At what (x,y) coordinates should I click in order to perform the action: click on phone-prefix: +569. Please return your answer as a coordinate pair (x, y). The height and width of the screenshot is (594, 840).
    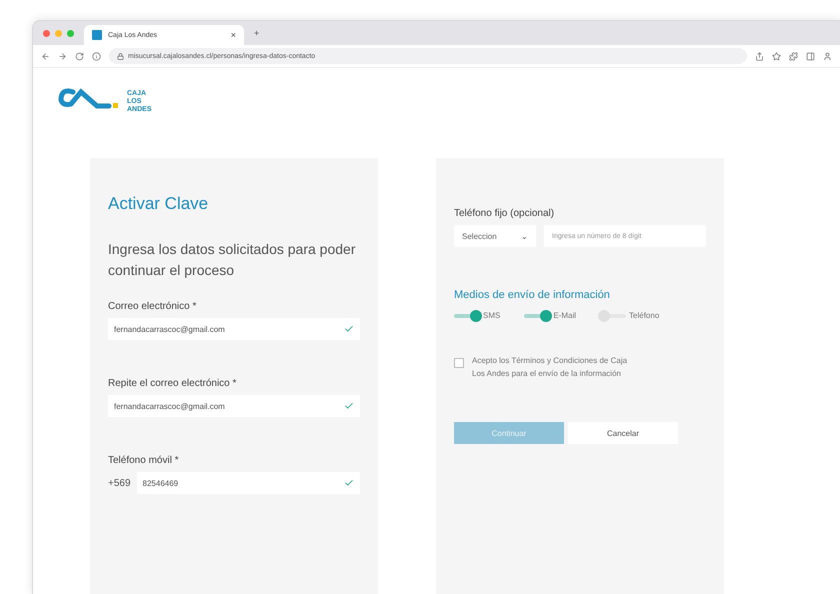
    Looking at the image, I should click on (119, 483).